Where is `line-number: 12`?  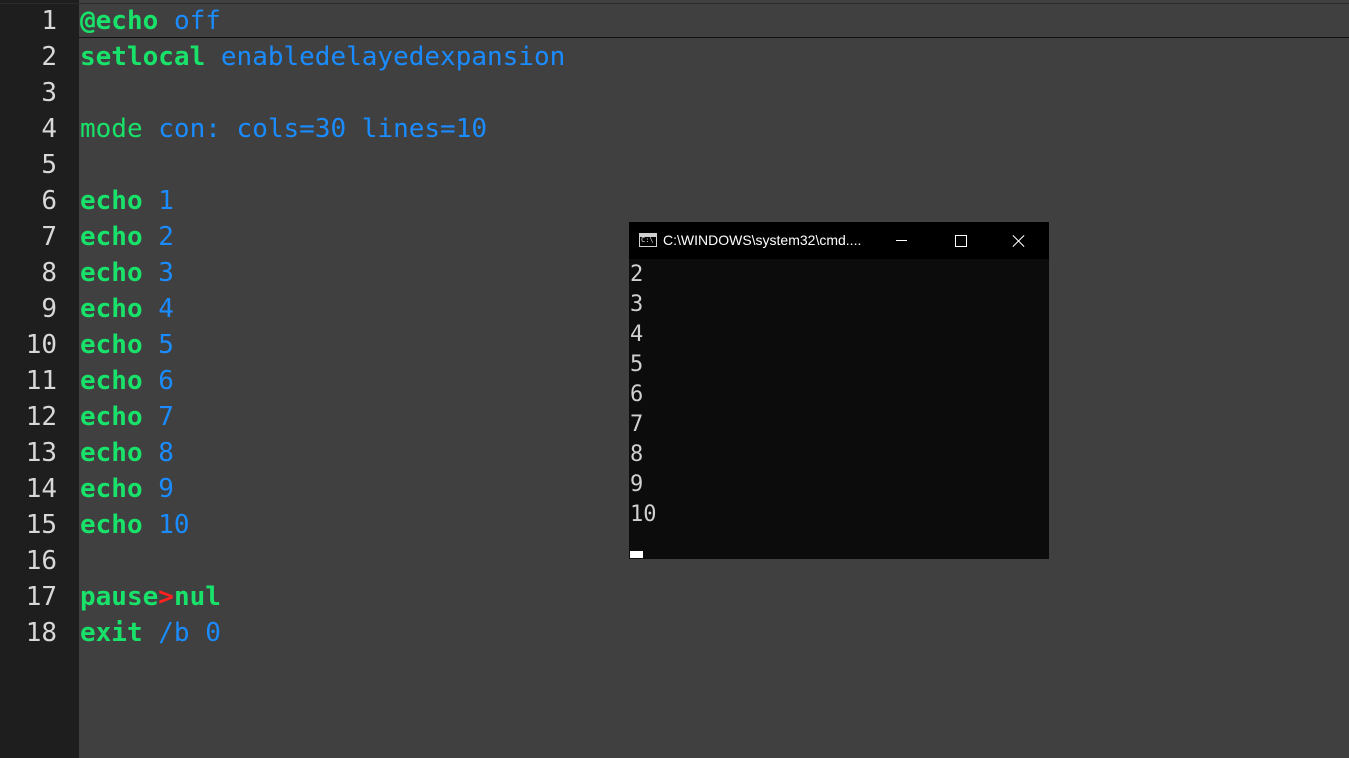
line-number: 12 is located at coordinates (41, 417).